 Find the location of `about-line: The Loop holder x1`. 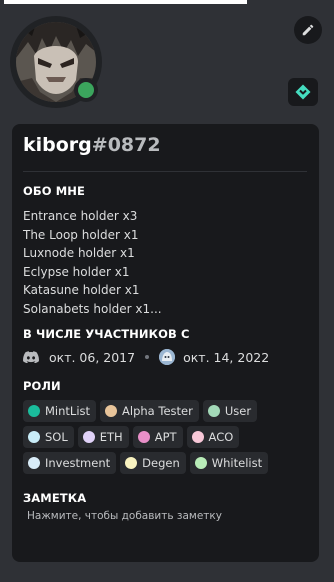

about-line: The Loop holder x1 is located at coordinates (81, 234).